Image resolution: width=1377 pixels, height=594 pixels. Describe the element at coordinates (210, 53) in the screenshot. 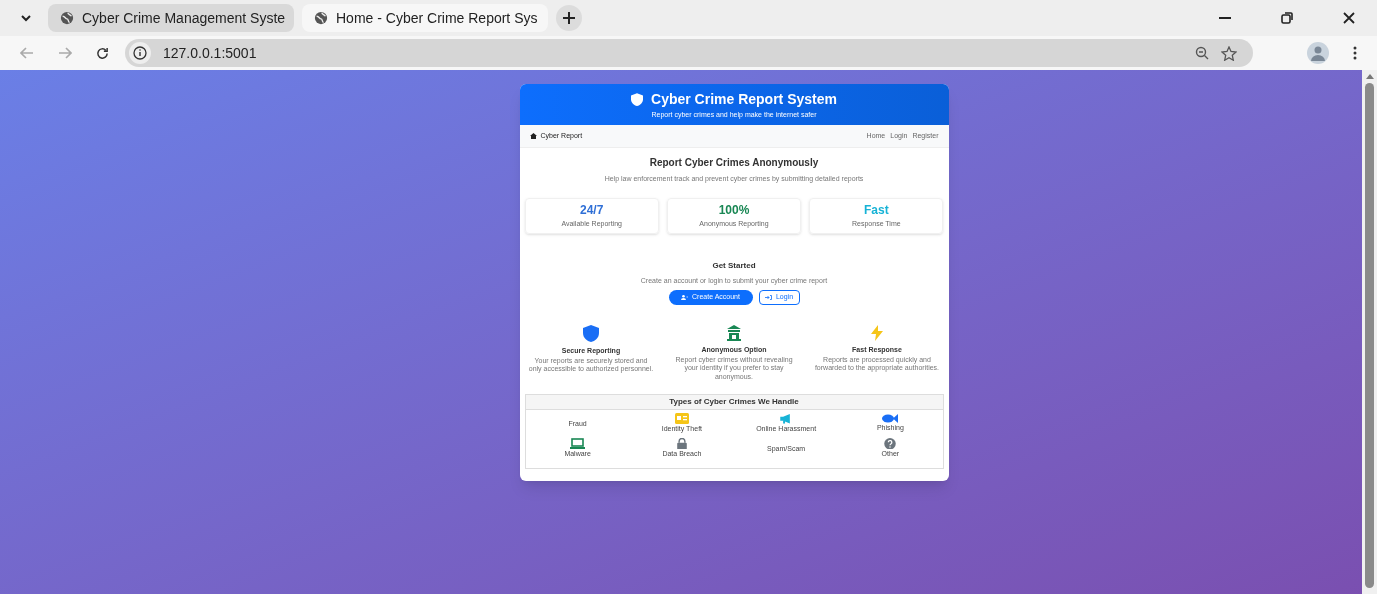

I see `url-text: 127.0.0.1:5001` at that location.